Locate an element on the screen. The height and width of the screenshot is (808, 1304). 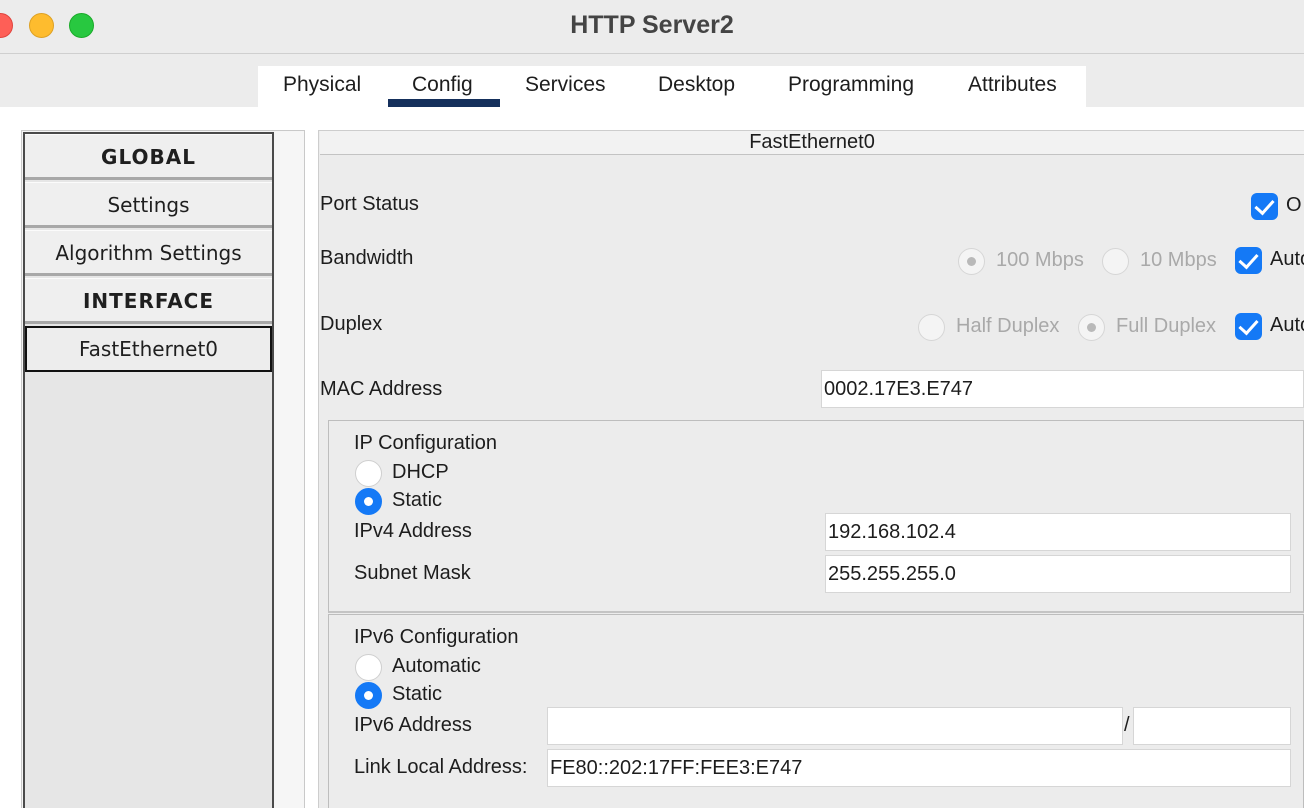
ipv6-address-field is located at coordinates (835, 726).